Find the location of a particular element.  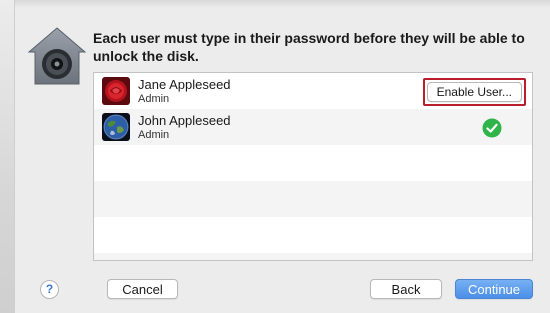

red-rose-icon is located at coordinates (116, 91).